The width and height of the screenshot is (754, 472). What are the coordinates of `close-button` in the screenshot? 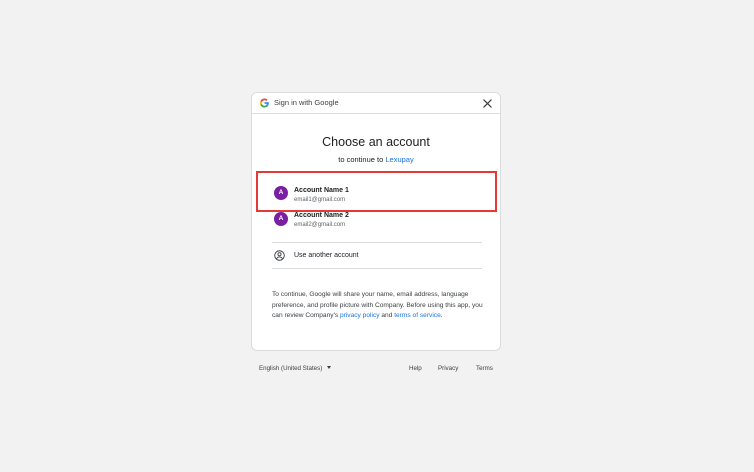 It's located at (487, 103).